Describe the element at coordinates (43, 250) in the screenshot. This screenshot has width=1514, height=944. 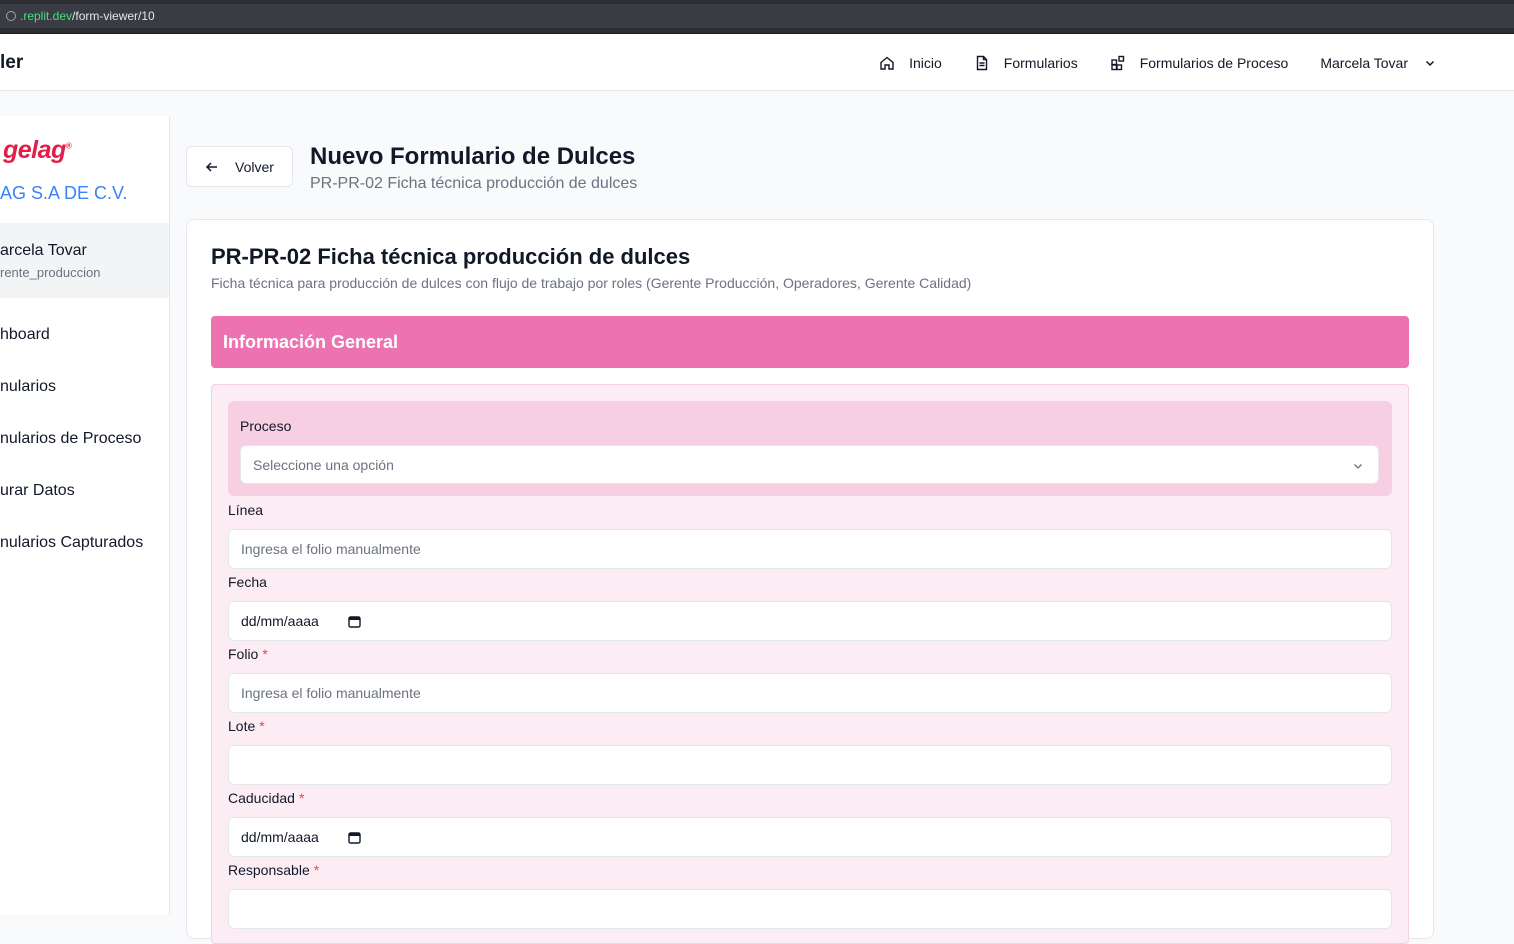
I see `sidebar-user-name: arcela Tovar` at that location.